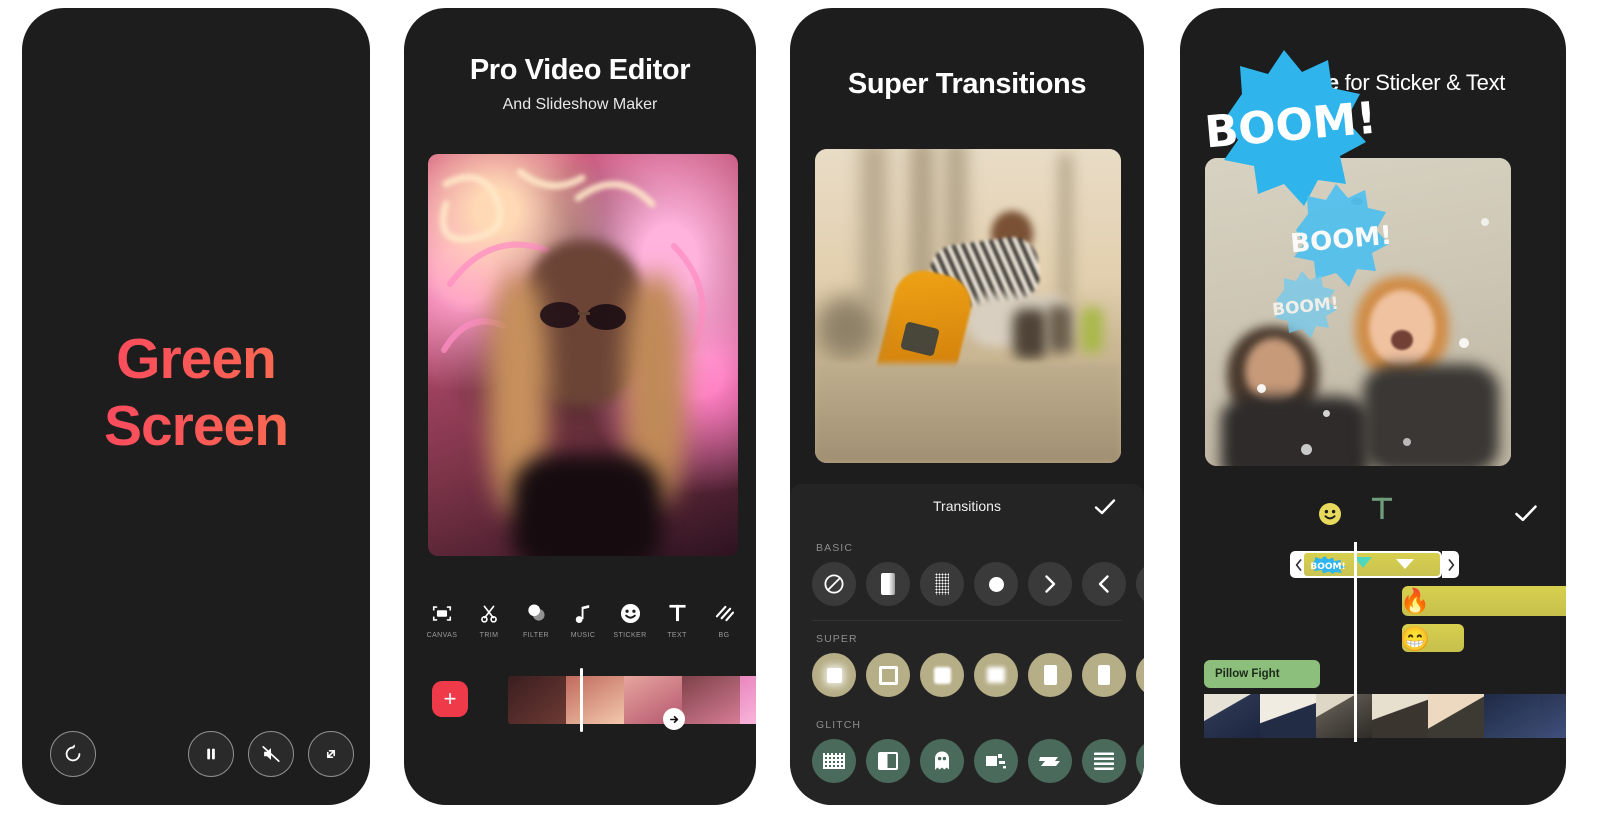 The width and height of the screenshot is (1600, 813). Describe the element at coordinates (1329, 564) in the screenshot. I see `clip-thumbnail-boom: BOOM!` at that location.